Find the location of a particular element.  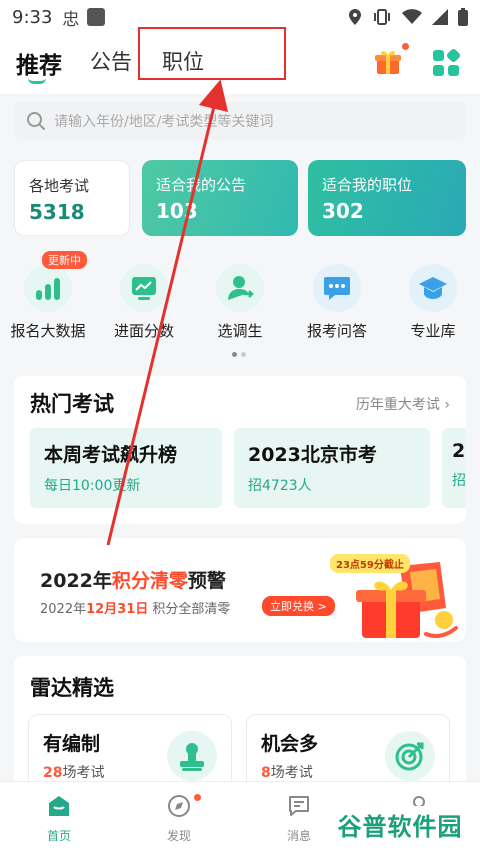

nav-home: 首页 is located at coordinates (59, 819).